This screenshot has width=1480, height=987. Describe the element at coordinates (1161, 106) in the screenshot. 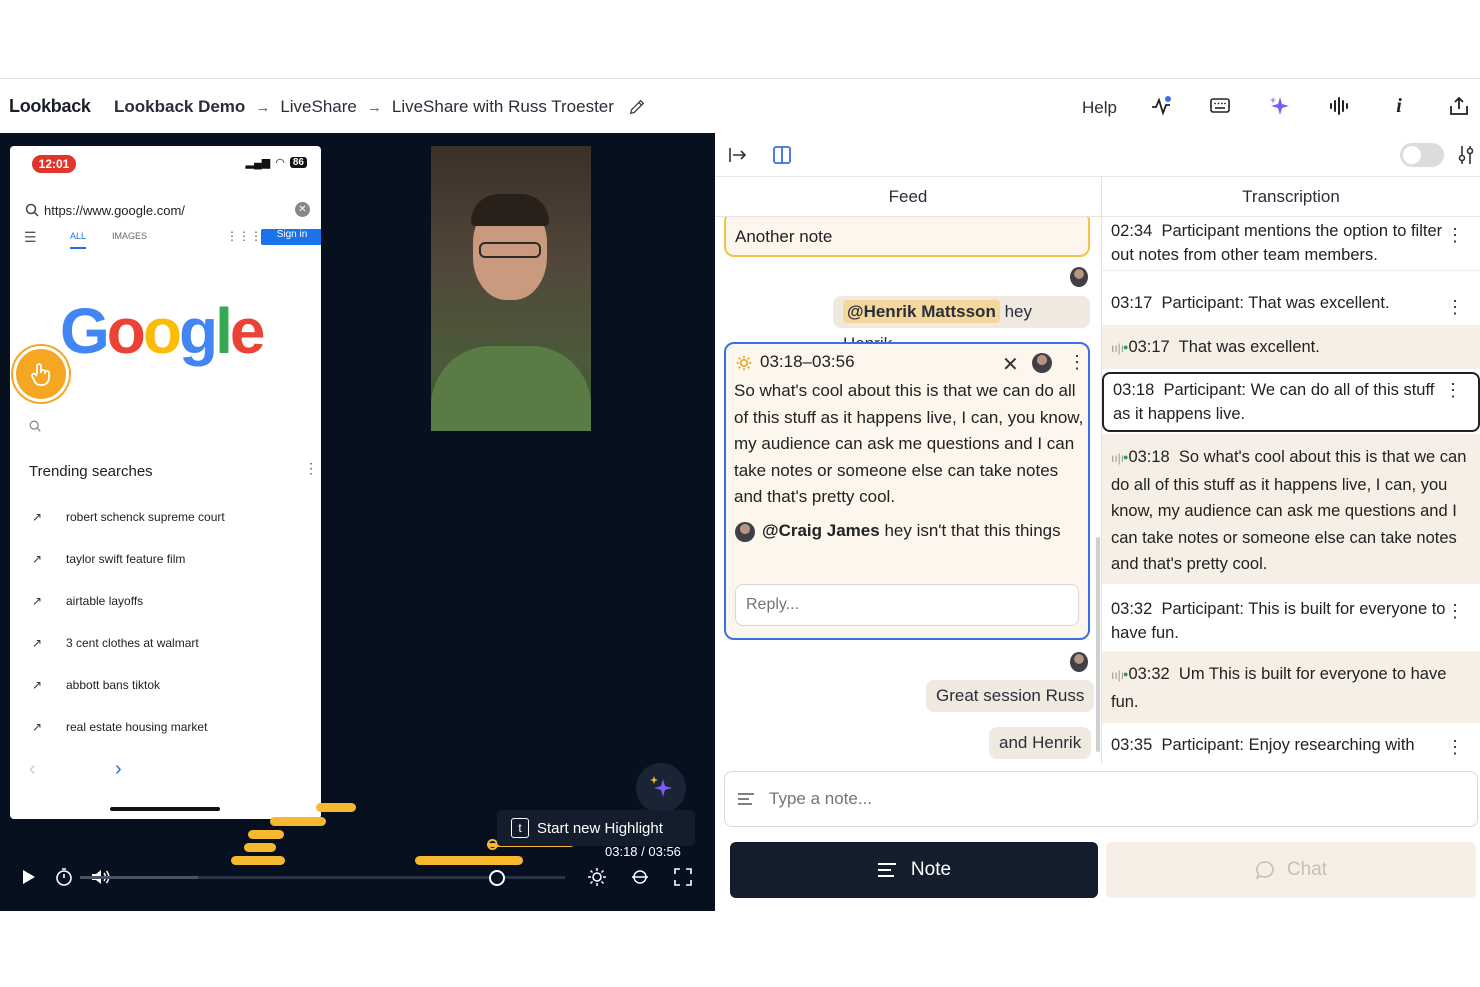

I see `activity-icon` at that location.